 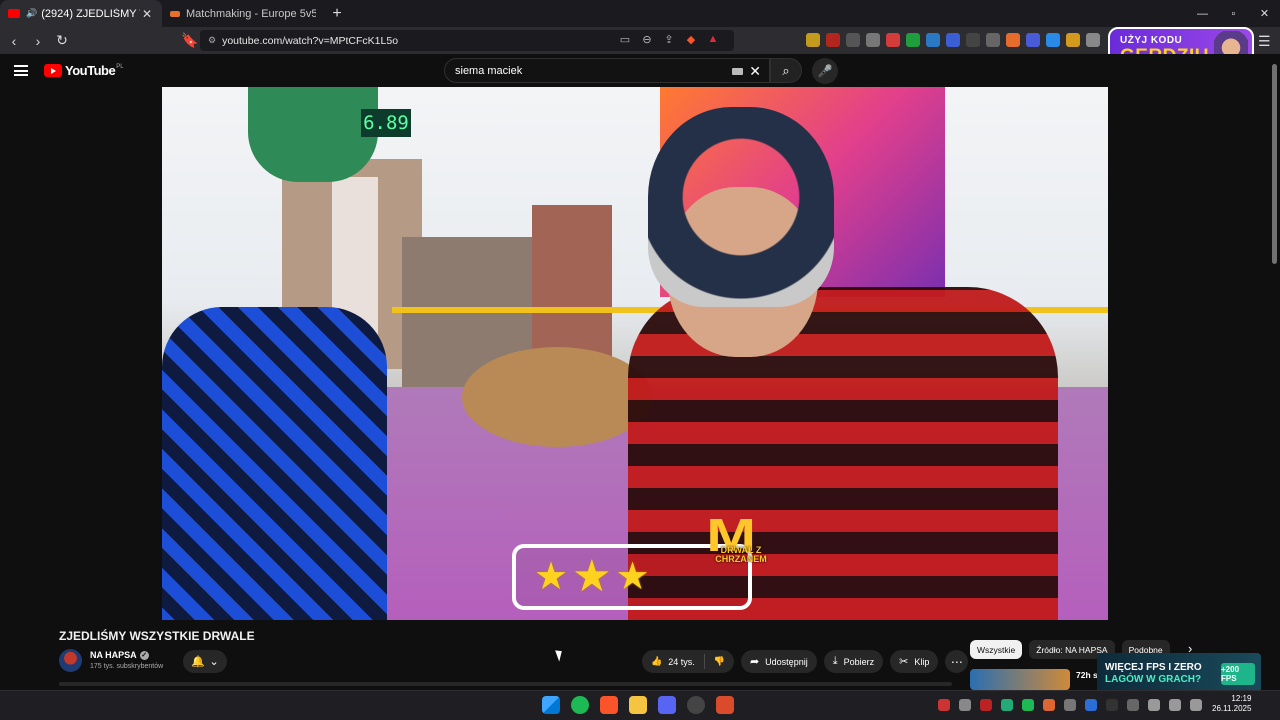 I want to click on channel-name-row: NA HAPSA ✓, so click(x=119, y=655).